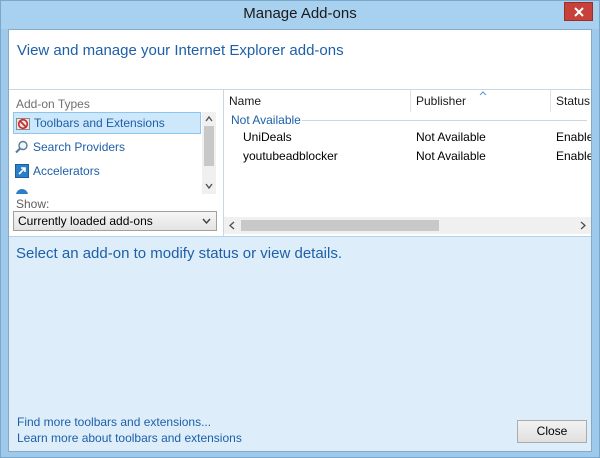 The width and height of the screenshot is (600, 458). I want to click on show-dropdown: Currently loaded add-ons, so click(115, 221).